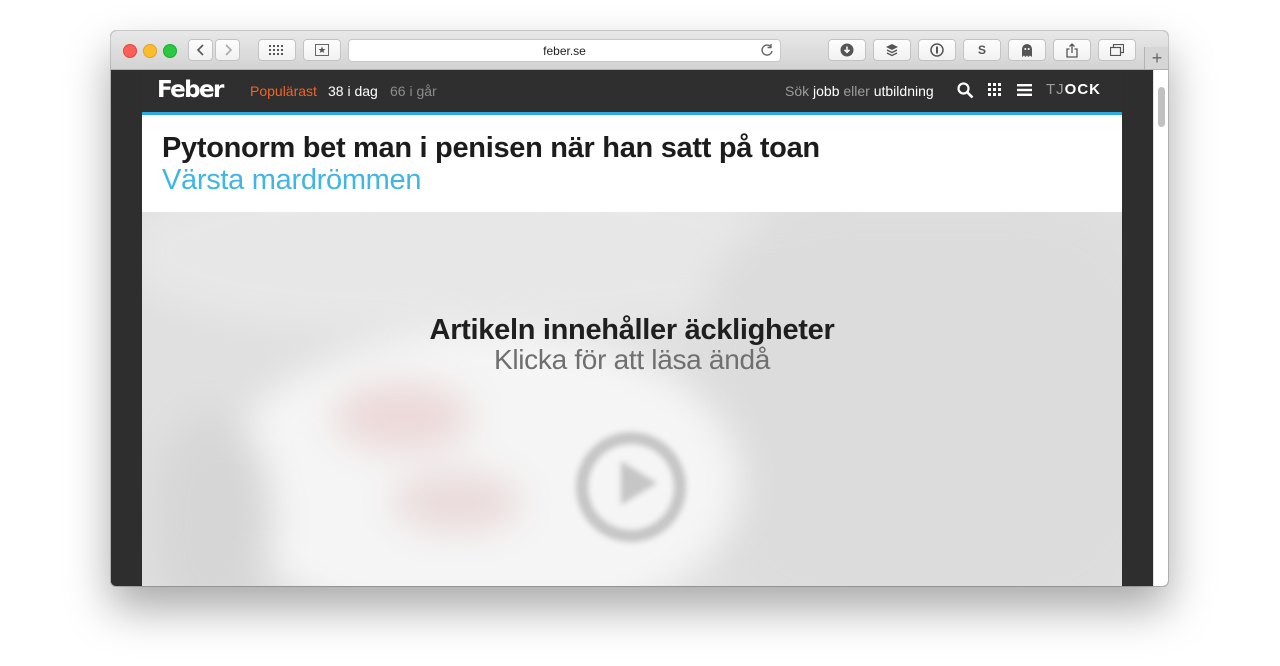  I want to click on share-button, so click(1072, 50).